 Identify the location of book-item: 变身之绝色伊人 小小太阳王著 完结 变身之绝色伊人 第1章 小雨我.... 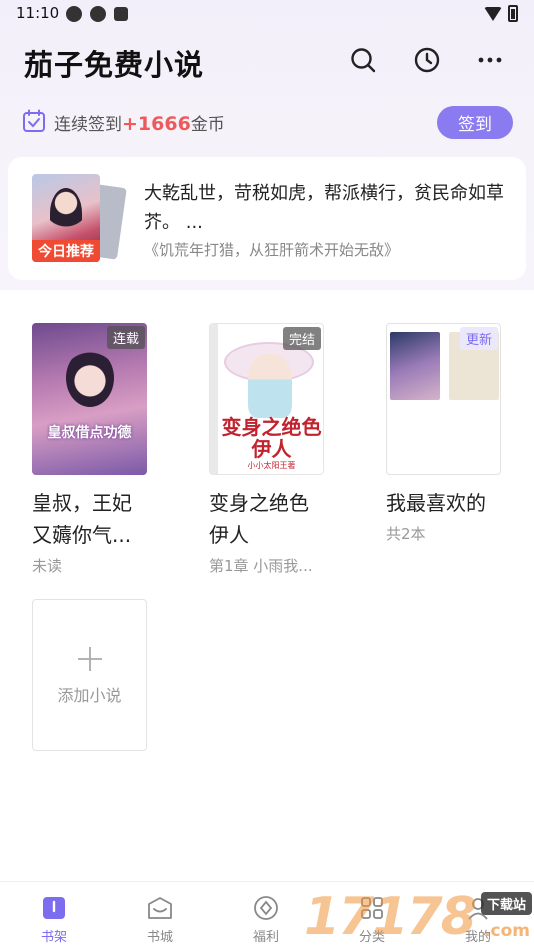
(266, 449).